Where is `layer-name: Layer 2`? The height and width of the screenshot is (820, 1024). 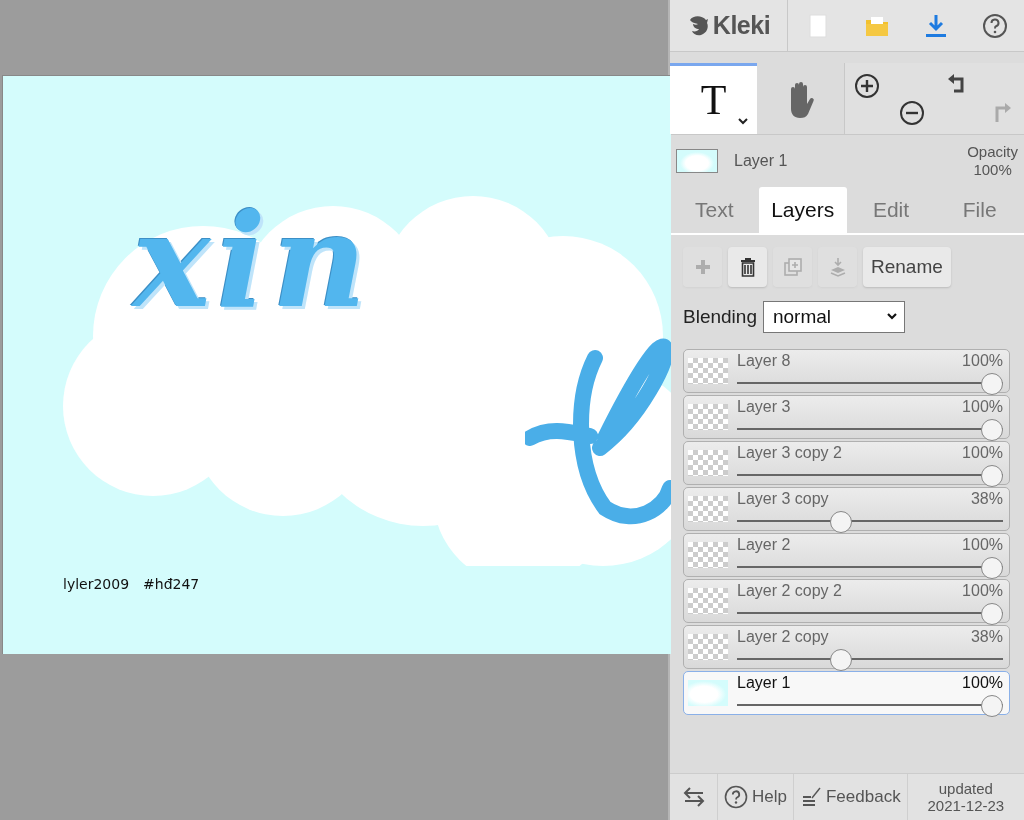 layer-name: Layer 2 is located at coordinates (764, 545).